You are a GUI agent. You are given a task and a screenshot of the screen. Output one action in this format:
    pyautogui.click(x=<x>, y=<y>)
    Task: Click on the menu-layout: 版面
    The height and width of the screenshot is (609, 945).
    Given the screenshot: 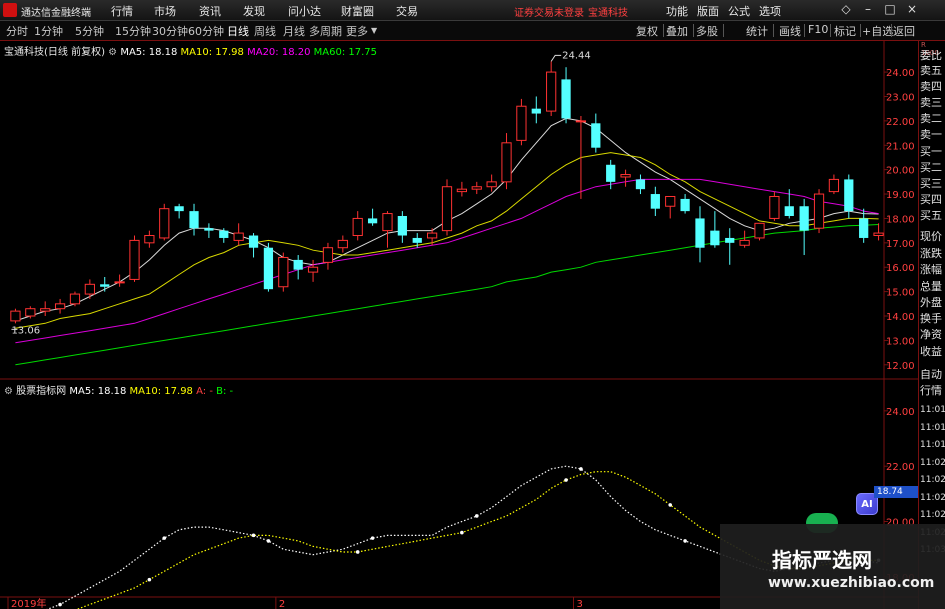 What is the action you would take?
    pyautogui.click(x=708, y=11)
    